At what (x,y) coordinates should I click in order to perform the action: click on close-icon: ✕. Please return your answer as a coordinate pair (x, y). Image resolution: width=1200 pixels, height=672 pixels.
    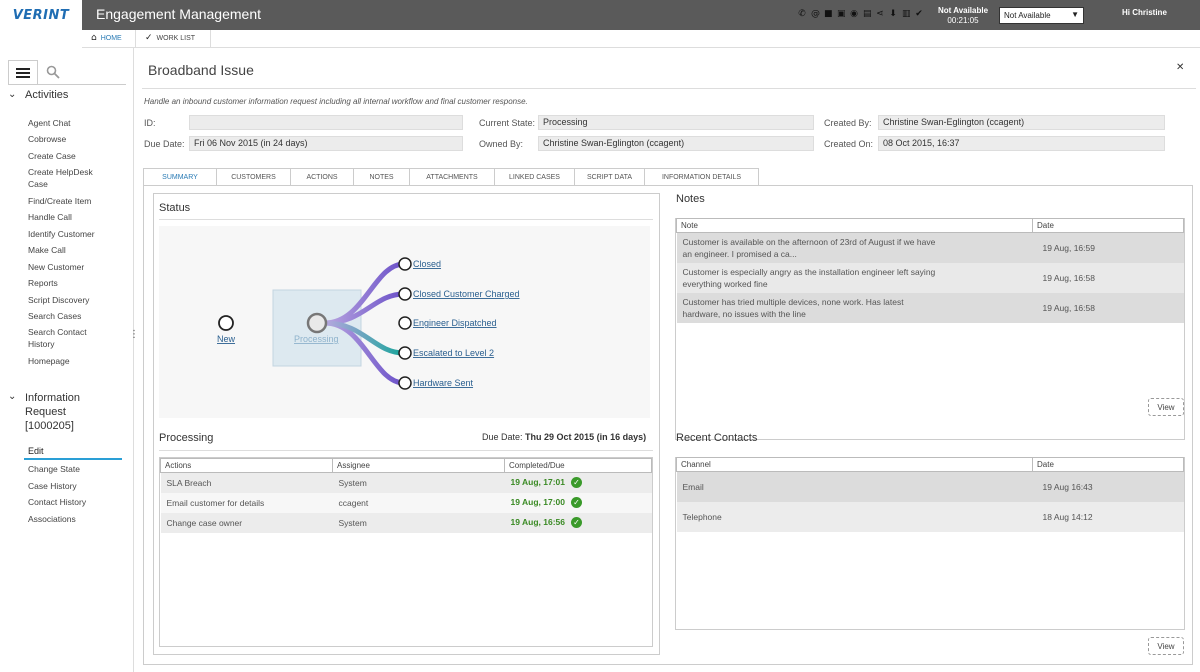
    Looking at the image, I should click on (1180, 67).